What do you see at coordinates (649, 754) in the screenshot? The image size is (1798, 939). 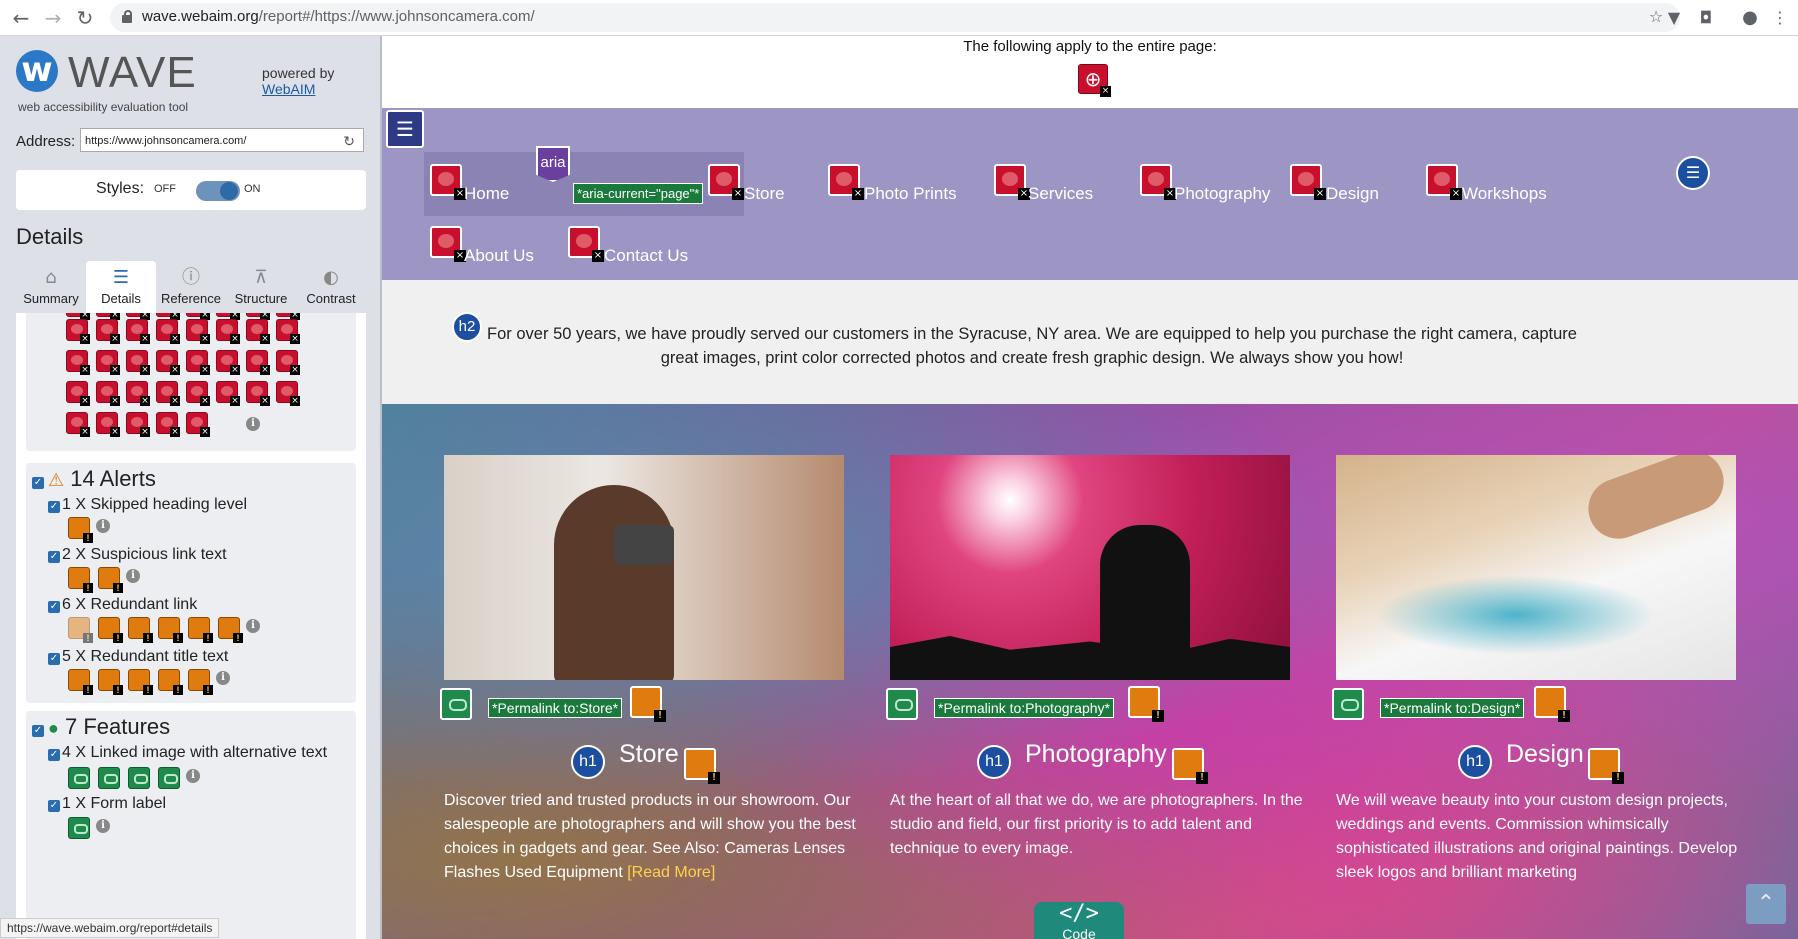 I see `store-card-title: Store` at bounding box center [649, 754].